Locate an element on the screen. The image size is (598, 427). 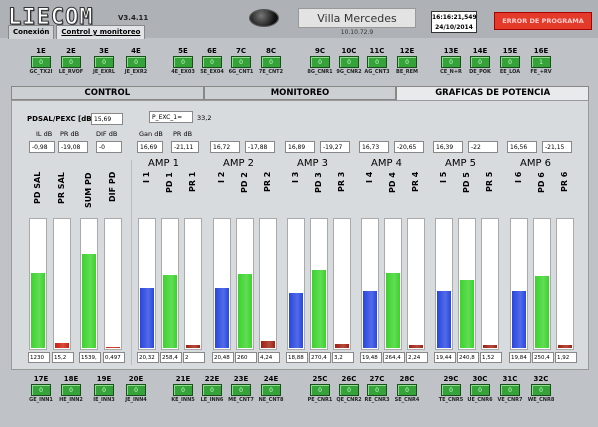
led-2E: 2E 0 LE_RVOF is located at coordinates (71, 61).